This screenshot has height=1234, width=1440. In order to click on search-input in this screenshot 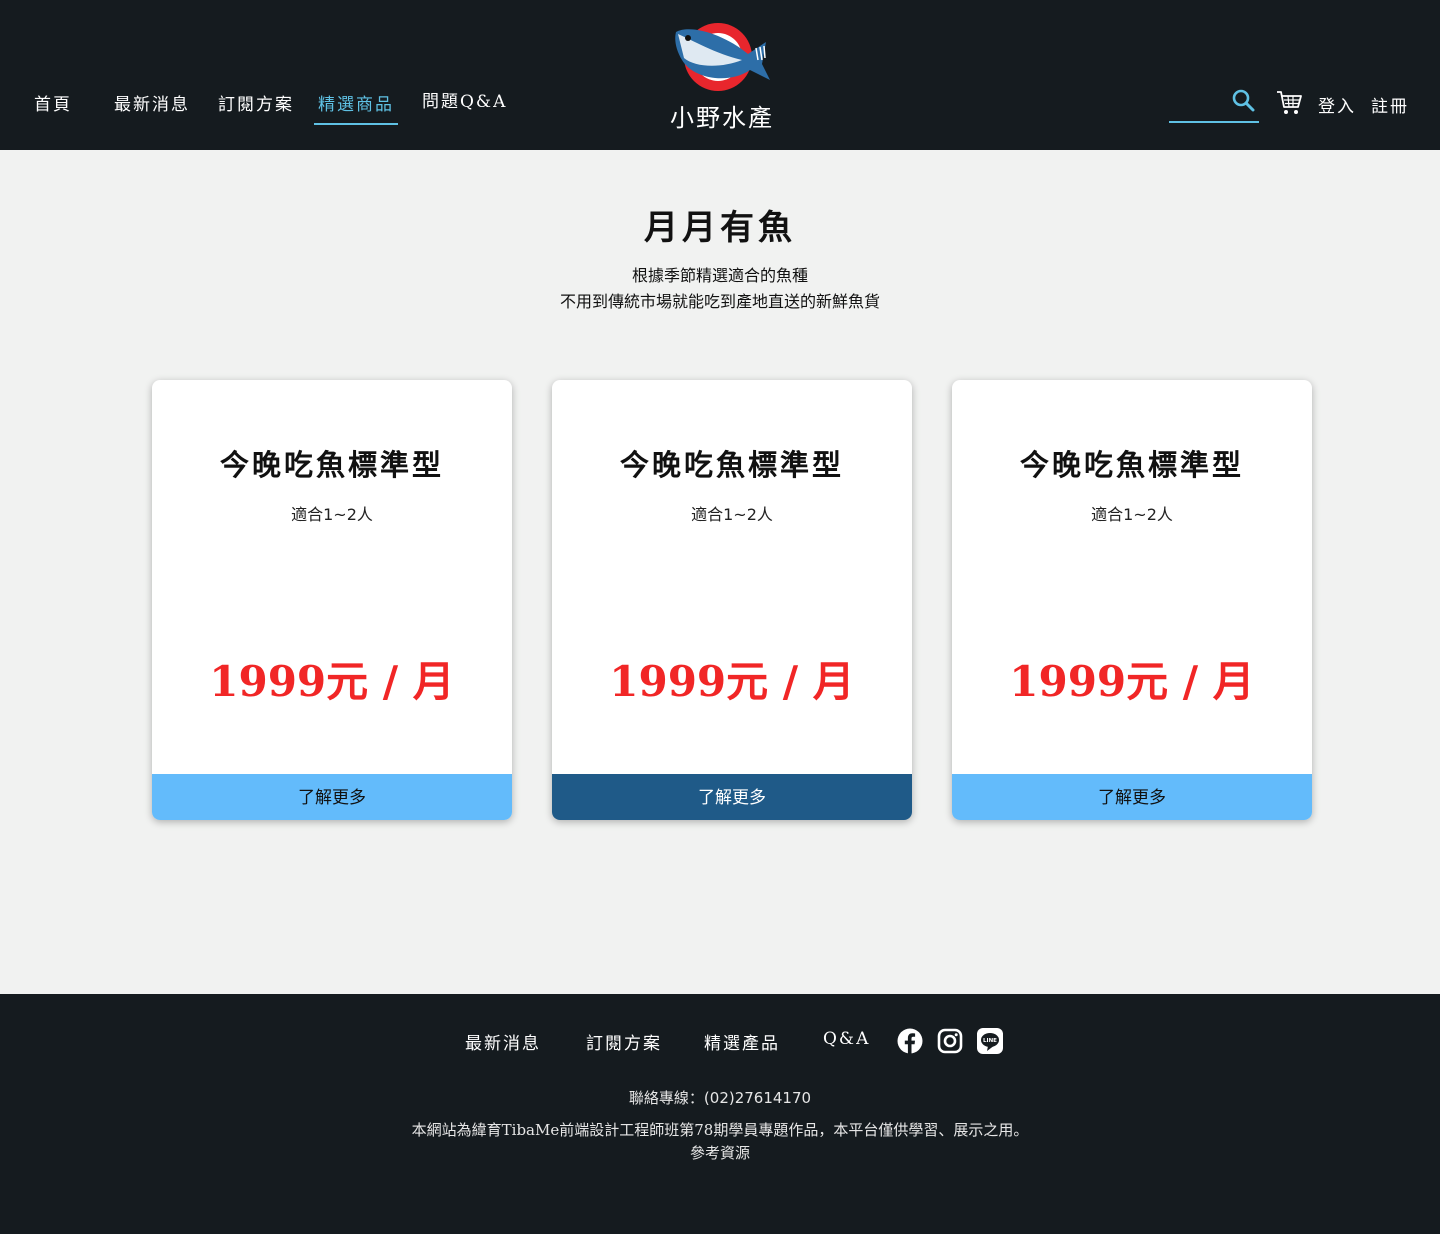, I will do `click(1198, 101)`.